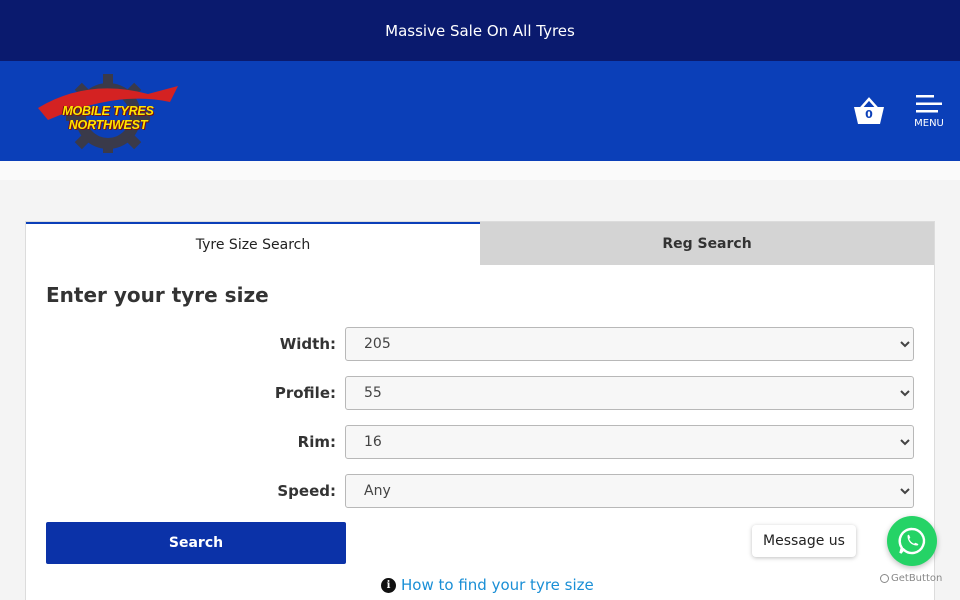  Describe the element at coordinates (917, 578) in the screenshot. I see `getbutton-text: GetButton` at that location.